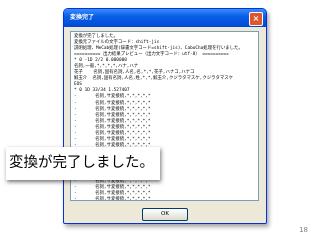  Describe the element at coordinates (165, 214) in the screenshot. I see `ok-button: OK` at that location.